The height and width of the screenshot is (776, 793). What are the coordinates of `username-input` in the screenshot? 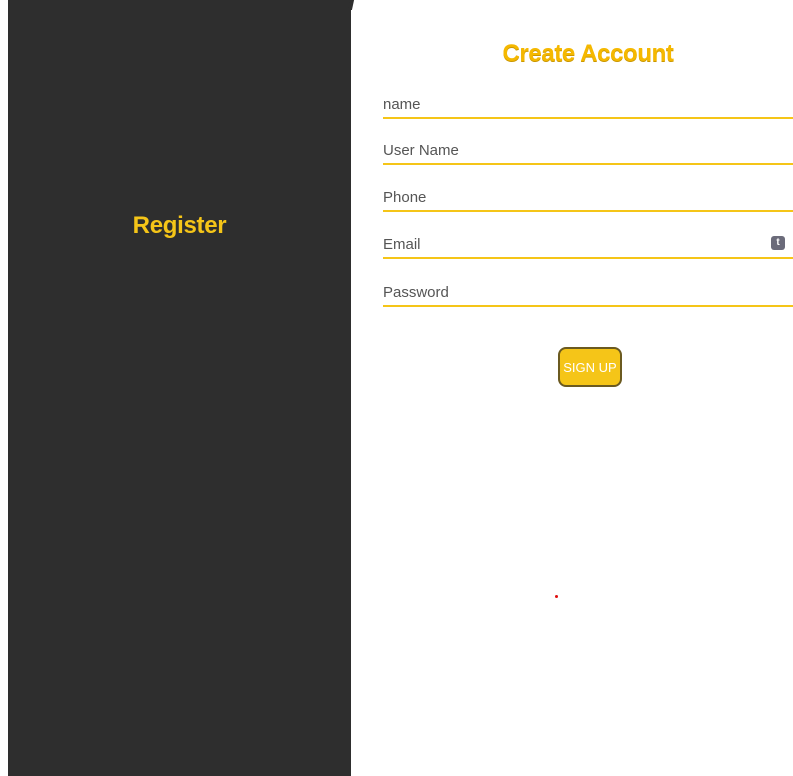 It's located at (573, 150).